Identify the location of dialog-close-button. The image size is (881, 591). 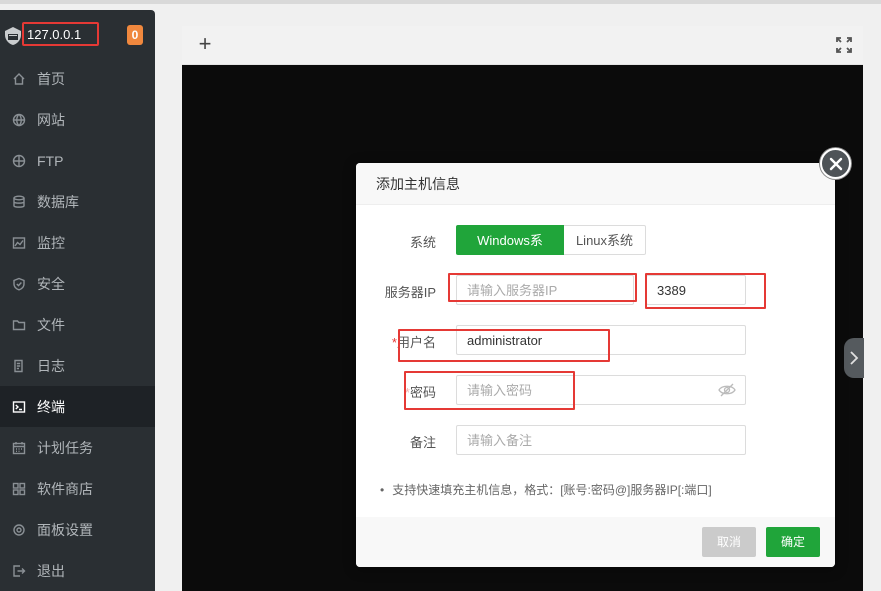
(835, 163).